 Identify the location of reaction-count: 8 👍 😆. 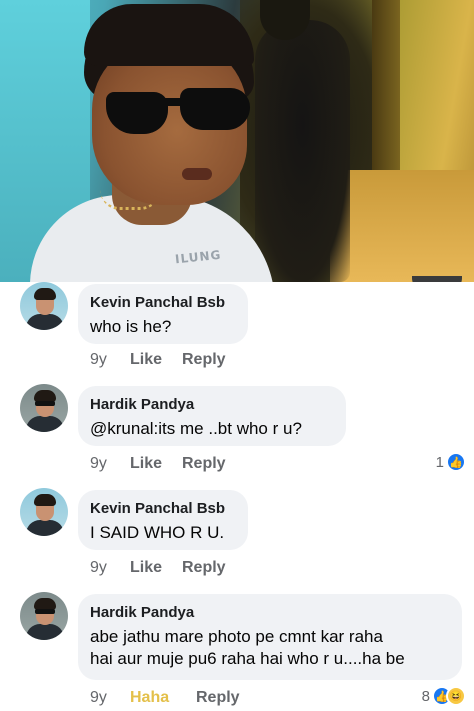
(444, 696).